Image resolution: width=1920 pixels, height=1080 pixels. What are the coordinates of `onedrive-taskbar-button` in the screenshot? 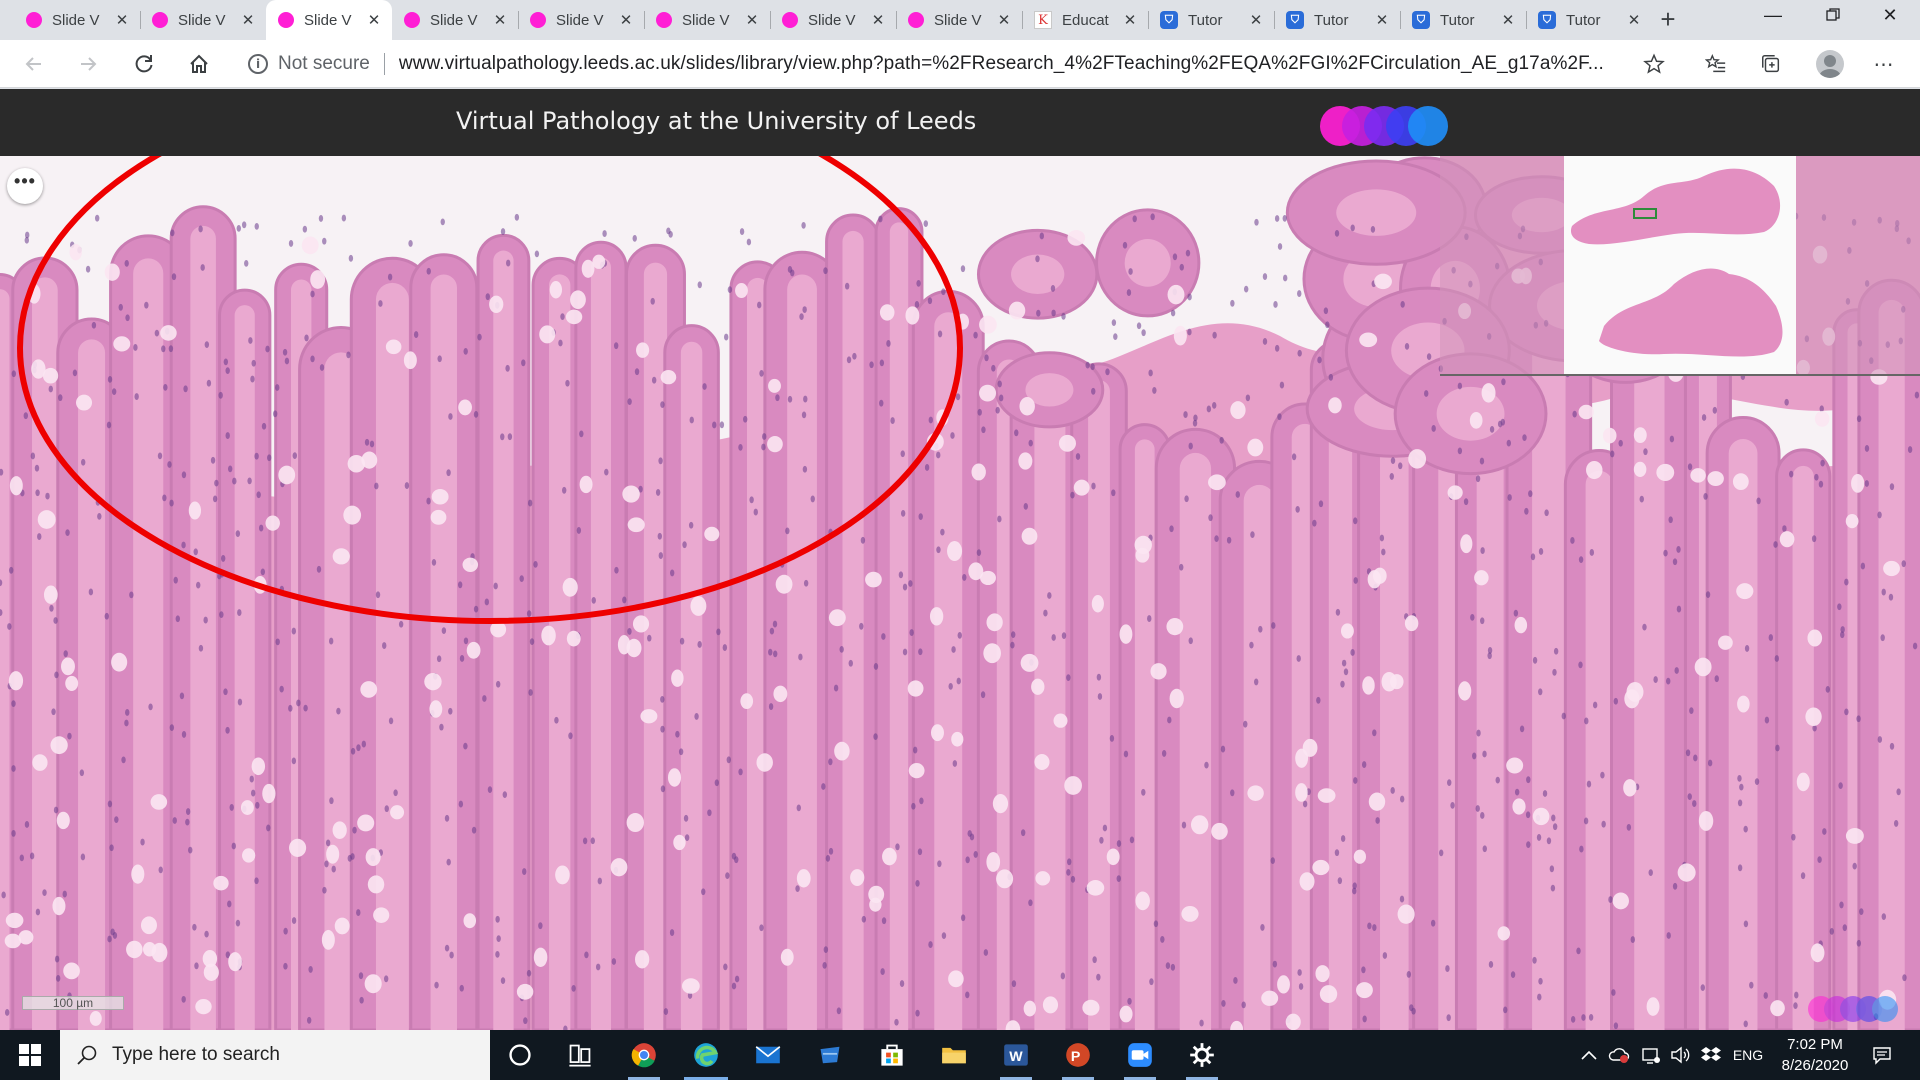 It's located at (830, 1055).